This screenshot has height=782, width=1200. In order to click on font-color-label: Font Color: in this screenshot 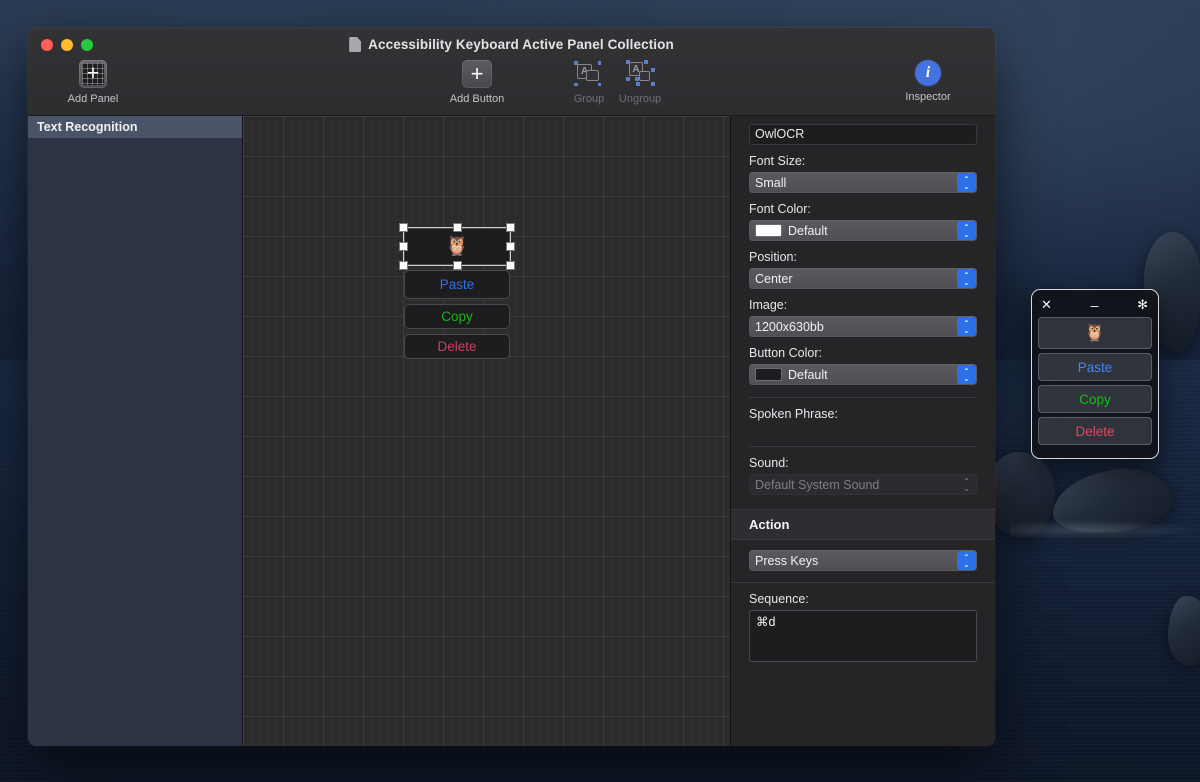, I will do `click(780, 209)`.